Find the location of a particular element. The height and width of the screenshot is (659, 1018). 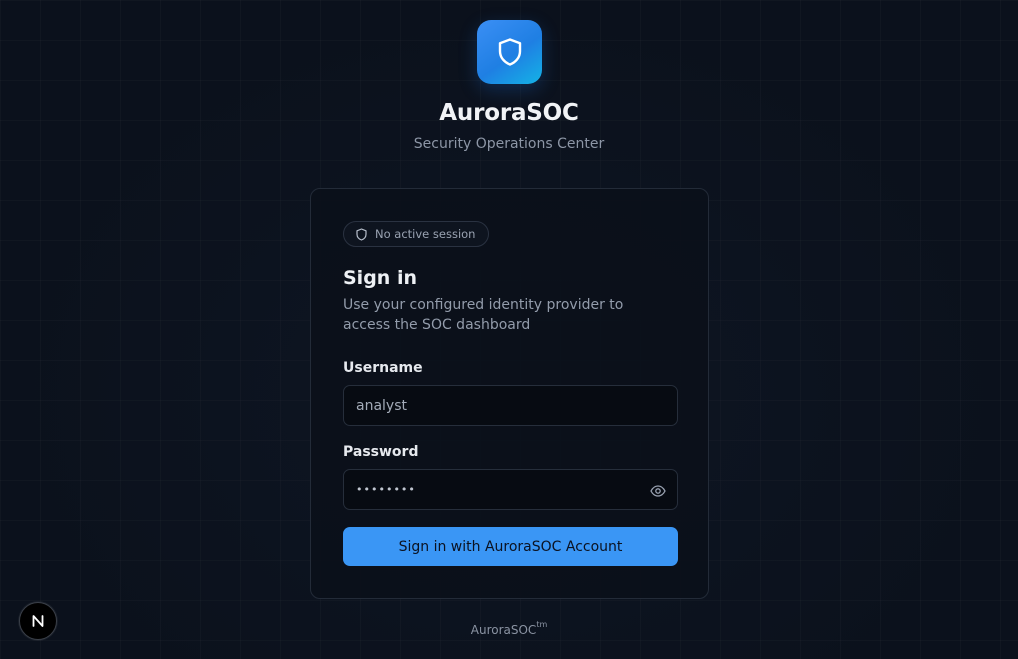

username-field-wrapper is located at coordinates (510, 405).